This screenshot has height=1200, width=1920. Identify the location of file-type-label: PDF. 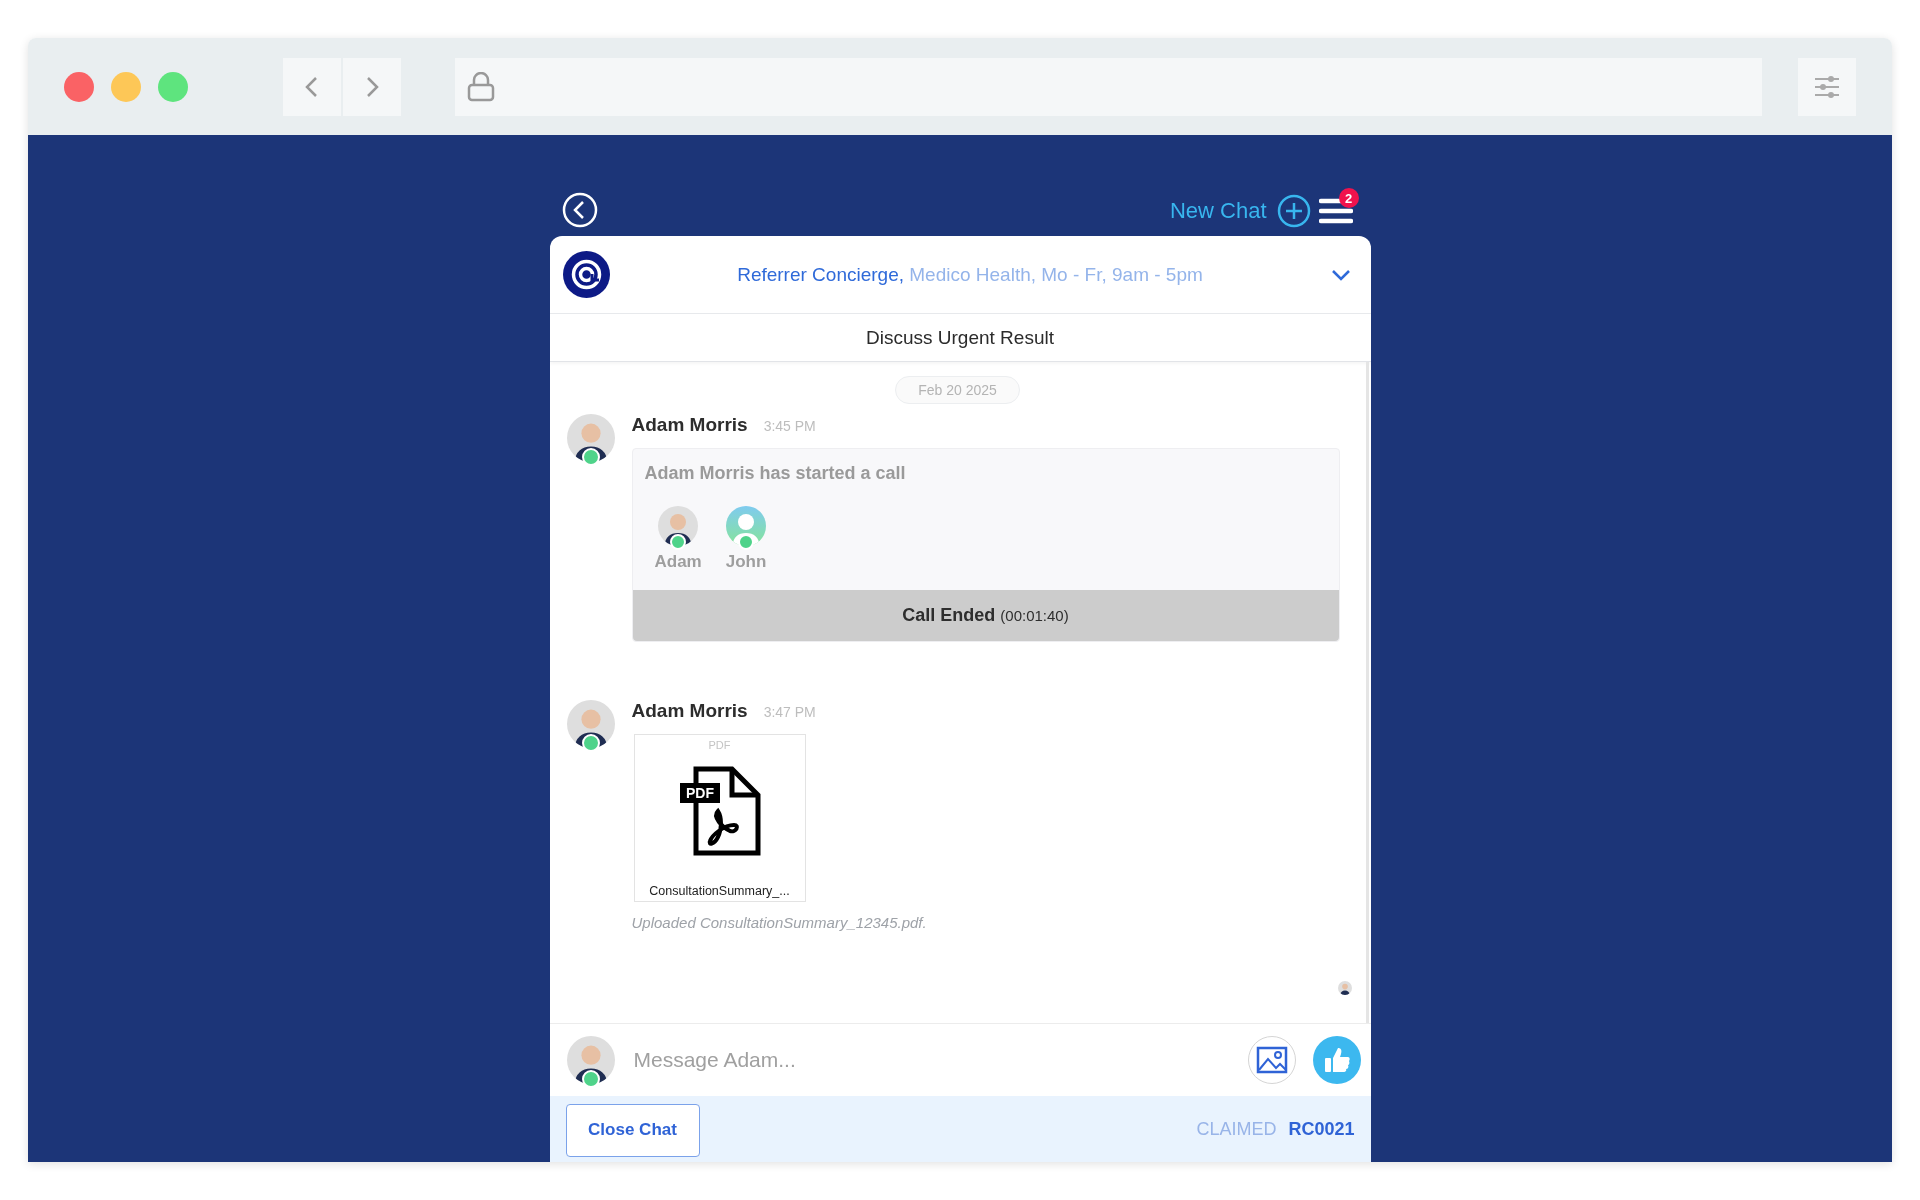
(719, 745).